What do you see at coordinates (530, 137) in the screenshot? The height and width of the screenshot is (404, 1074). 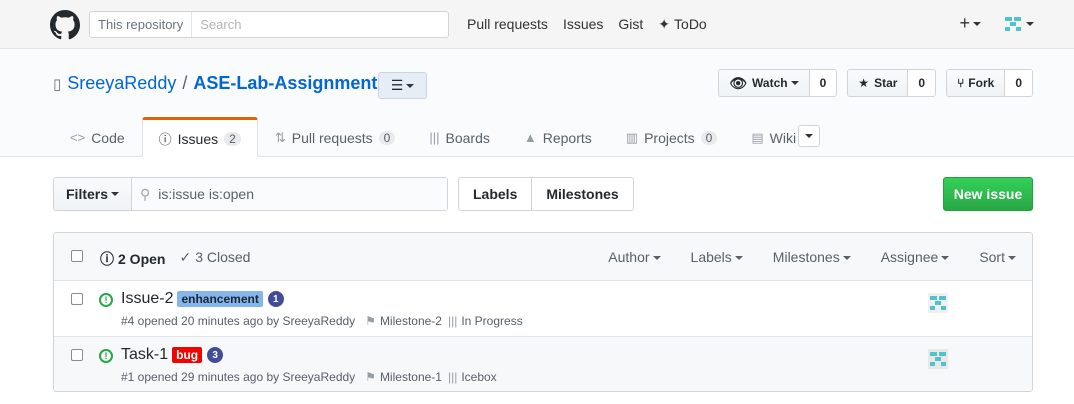 I see `reports-icon: ▲` at bounding box center [530, 137].